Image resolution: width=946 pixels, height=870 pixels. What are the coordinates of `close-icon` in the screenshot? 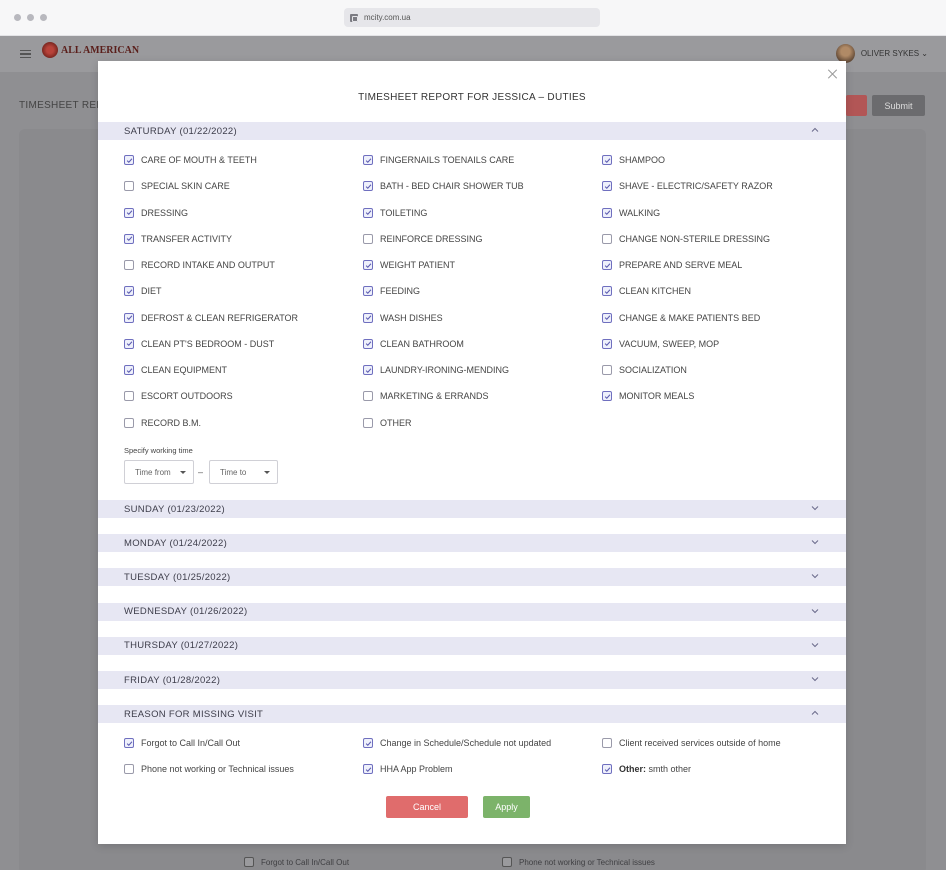 It's located at (833, 74).